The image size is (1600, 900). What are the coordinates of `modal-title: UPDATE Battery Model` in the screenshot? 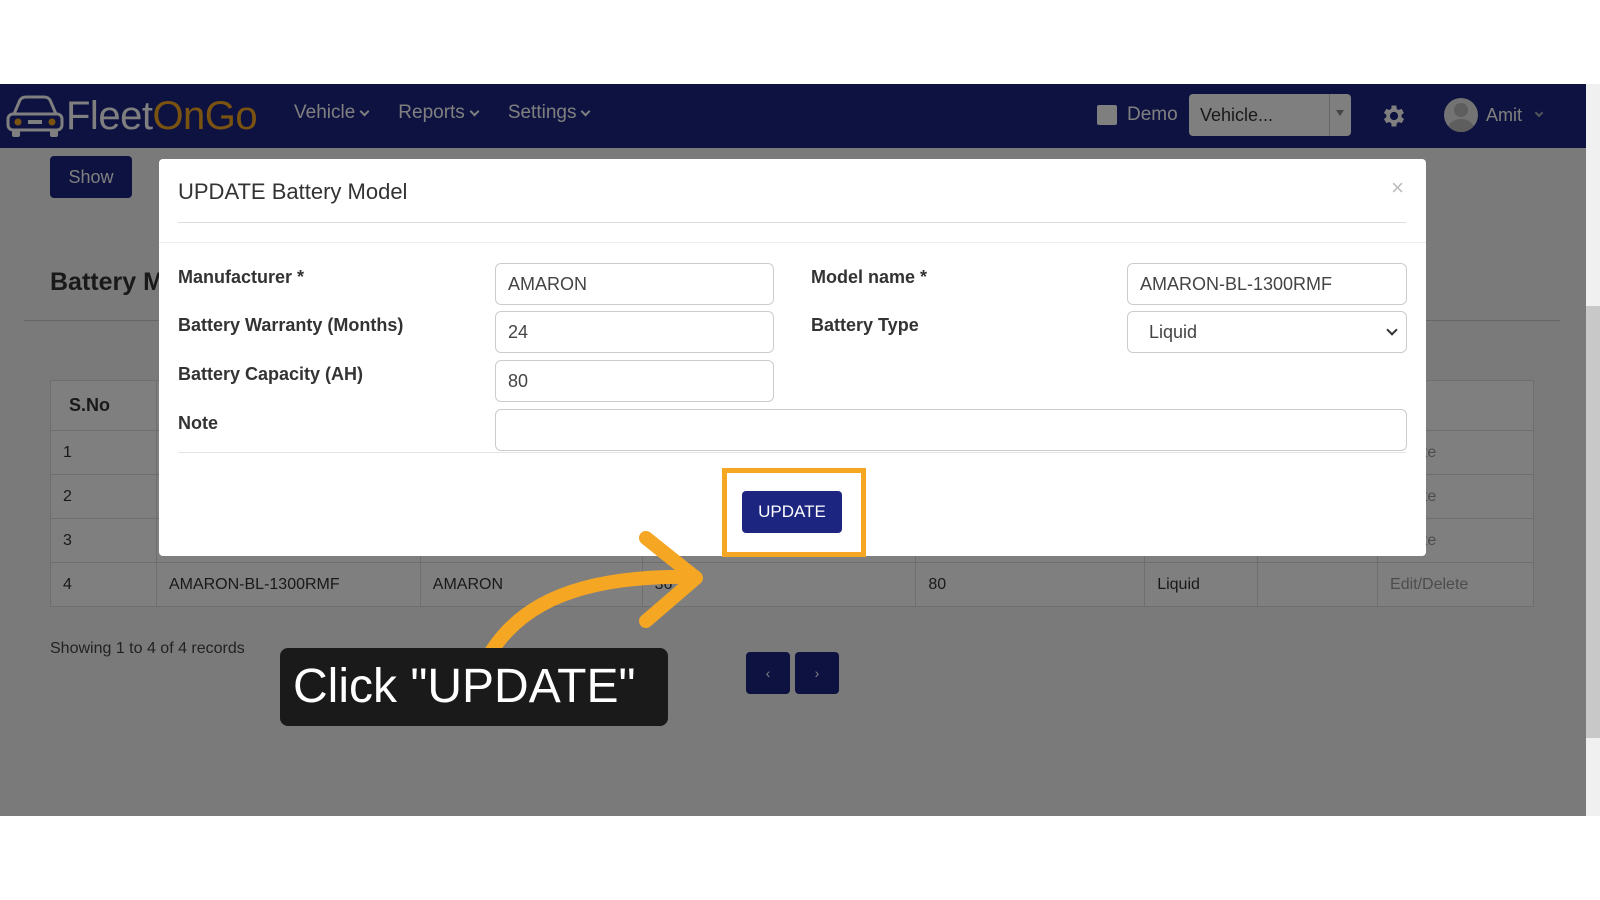 It's located at (293, 191).